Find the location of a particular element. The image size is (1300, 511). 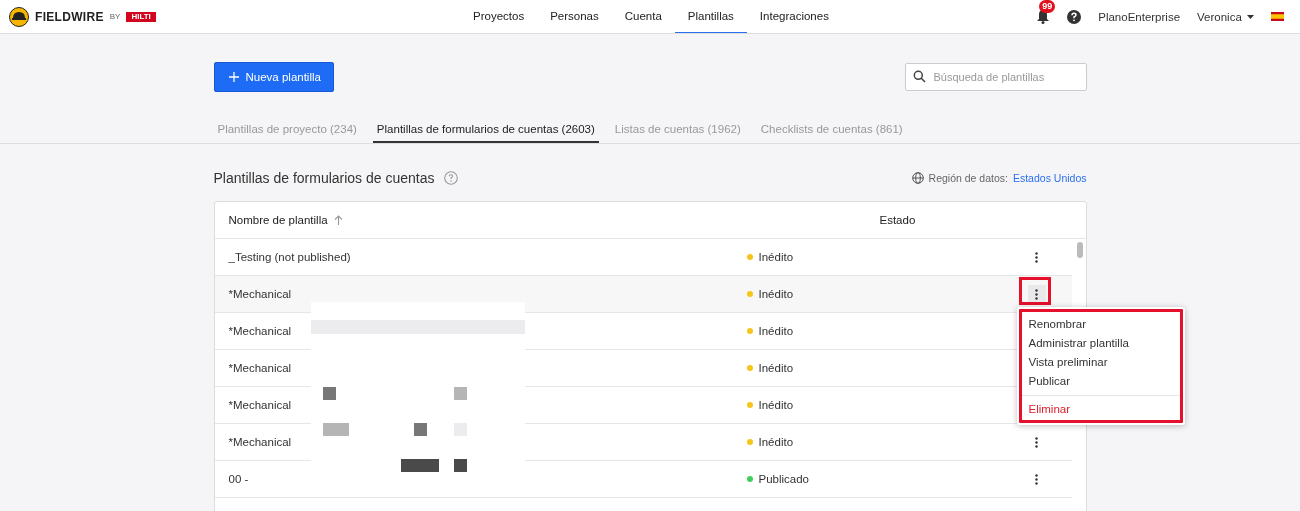

search-field: Búsqueda de plantillas is located at coordinates (995, 77).